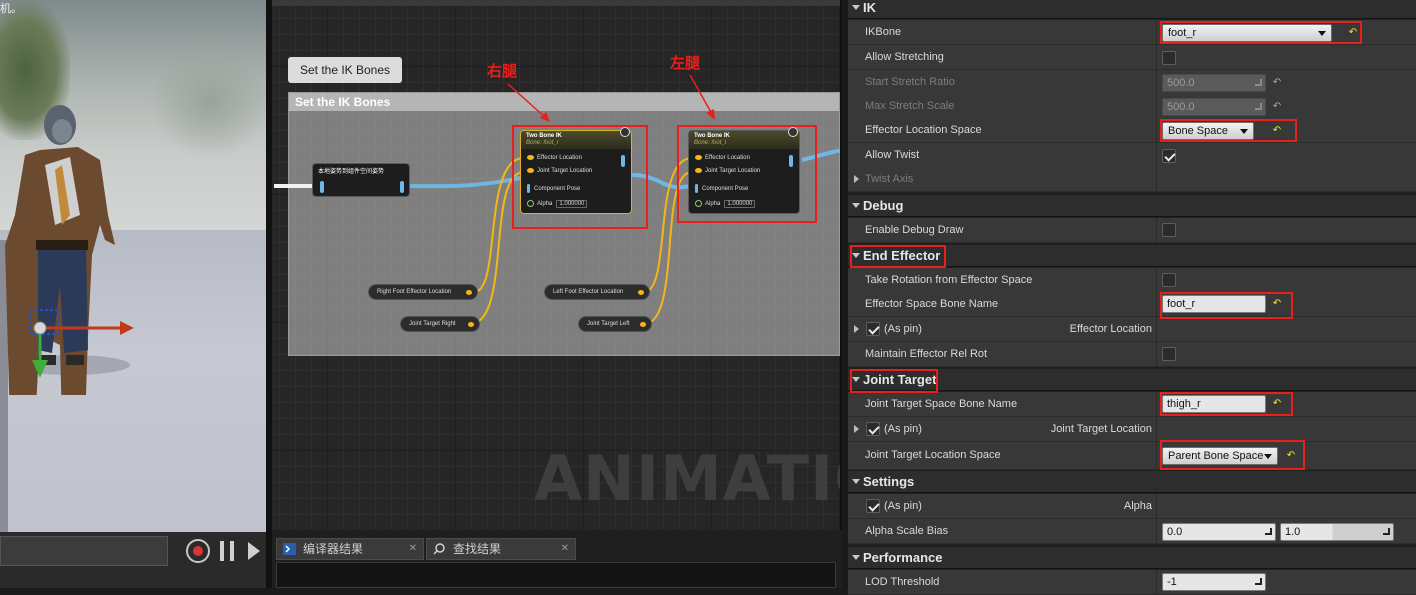  Describe the element at coordinates (611, 98) in the screenshot. I see `annotation-arrows` at that location.